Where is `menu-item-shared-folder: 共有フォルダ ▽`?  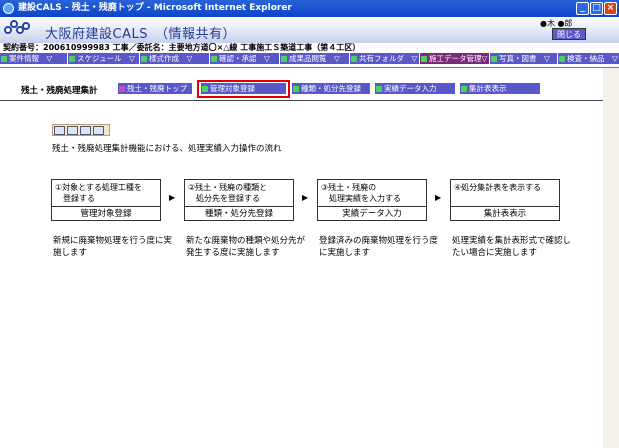
menu-item-shared-folder: 共有フォルダ ▽ is located at coordinates (385, 58).